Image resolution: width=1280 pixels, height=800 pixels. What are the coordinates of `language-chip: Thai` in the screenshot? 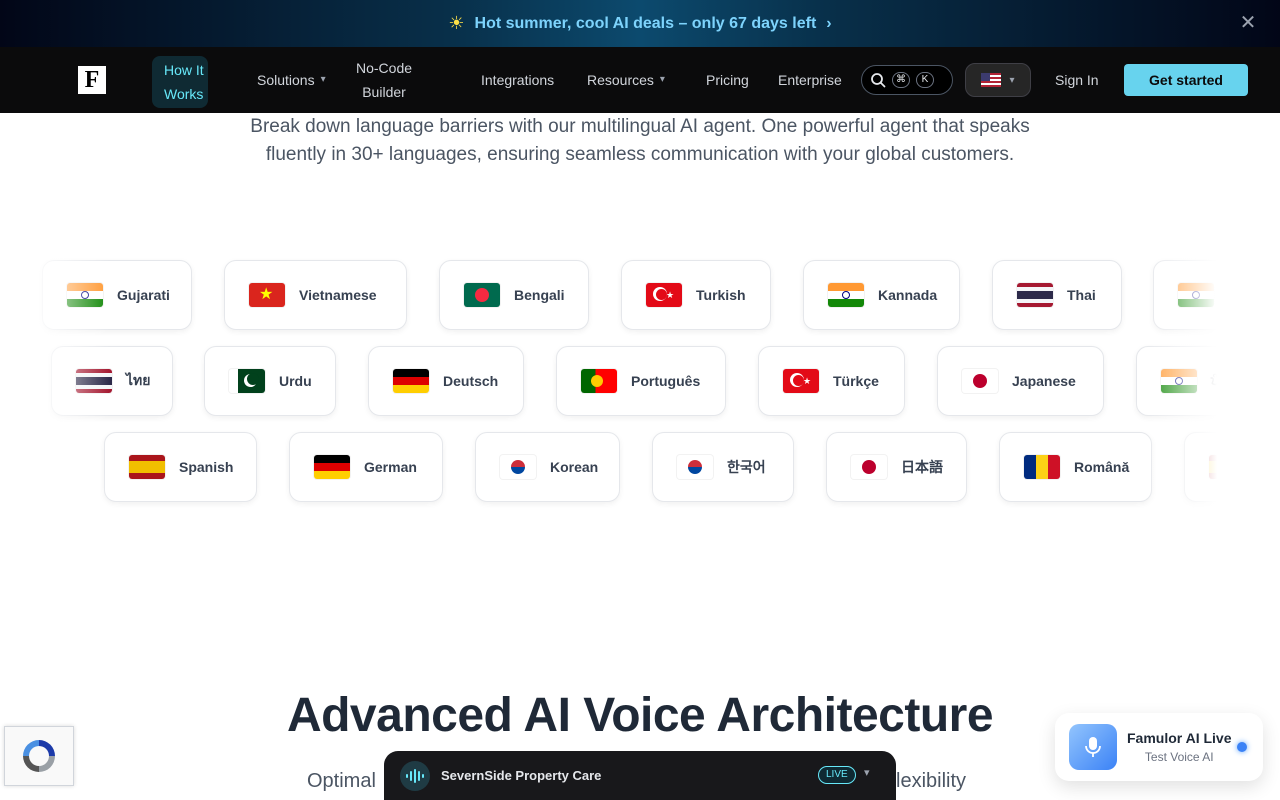 It's located at (1057, 295).